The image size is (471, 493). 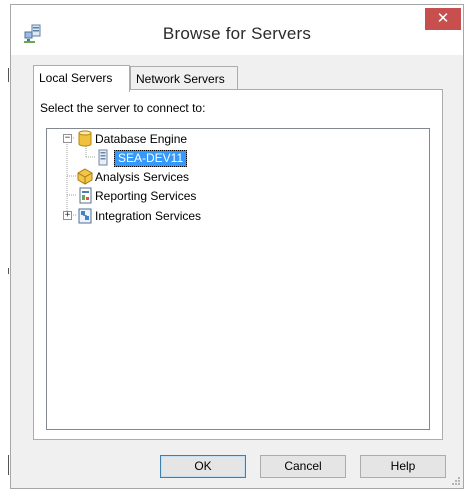 What do you see at coordinates (237, 33) in the screenshot?
I see `window-title: Browse for Servers` at bounding box center [237, 33].